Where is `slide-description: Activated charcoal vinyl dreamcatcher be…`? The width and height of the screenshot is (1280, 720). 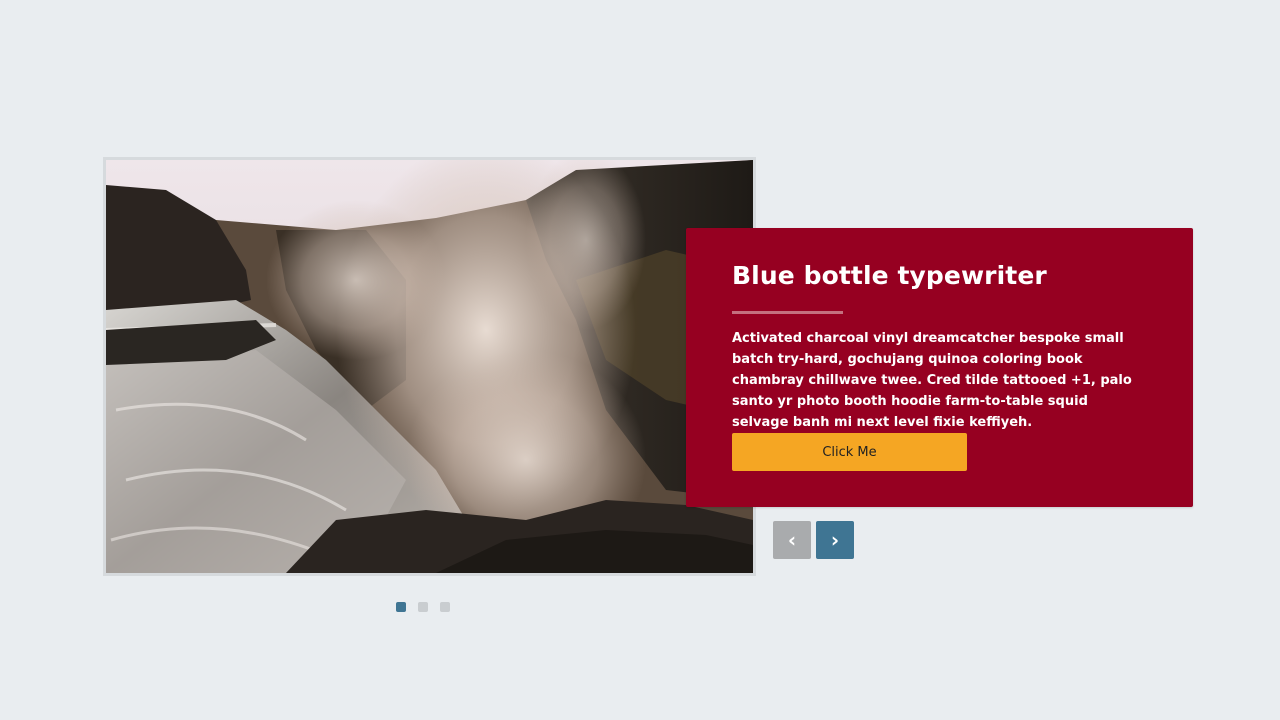
slide-description: Activated charcoal vinyl dreamcatcher be… is located at coordinates (932, 380).